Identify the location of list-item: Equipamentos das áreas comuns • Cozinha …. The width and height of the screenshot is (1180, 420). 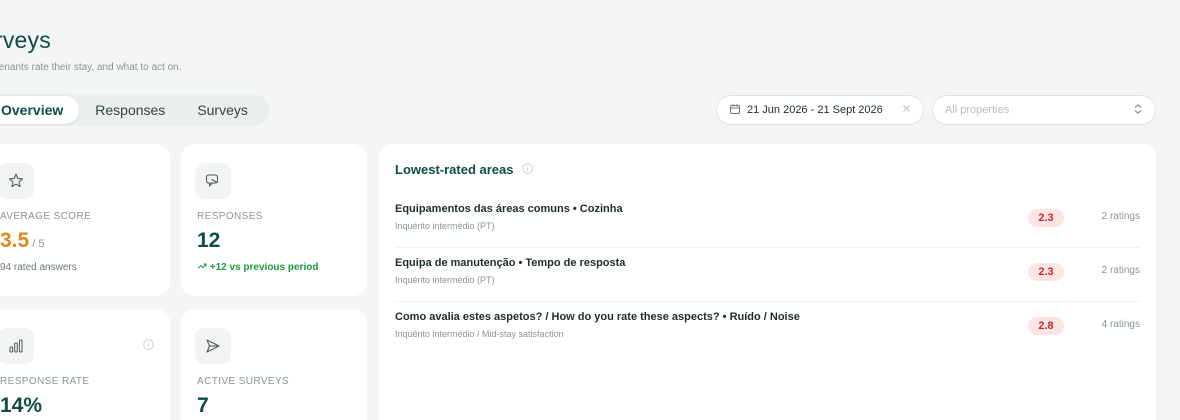
(767, 221).